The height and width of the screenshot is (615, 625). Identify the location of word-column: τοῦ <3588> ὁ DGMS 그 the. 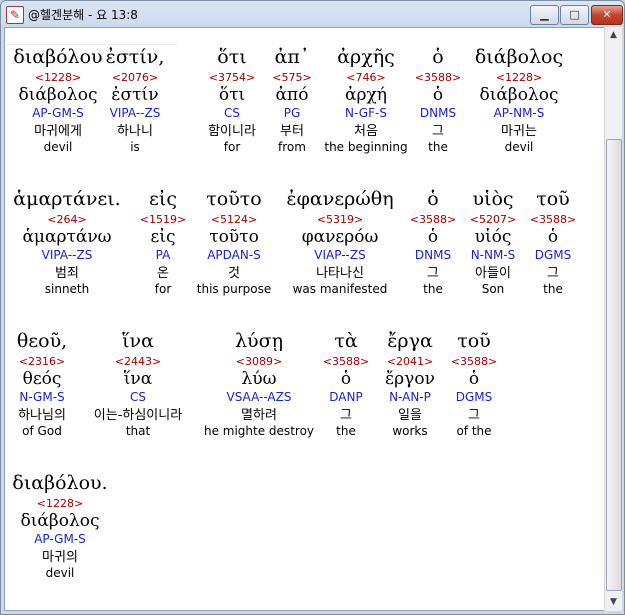
(550, 242).